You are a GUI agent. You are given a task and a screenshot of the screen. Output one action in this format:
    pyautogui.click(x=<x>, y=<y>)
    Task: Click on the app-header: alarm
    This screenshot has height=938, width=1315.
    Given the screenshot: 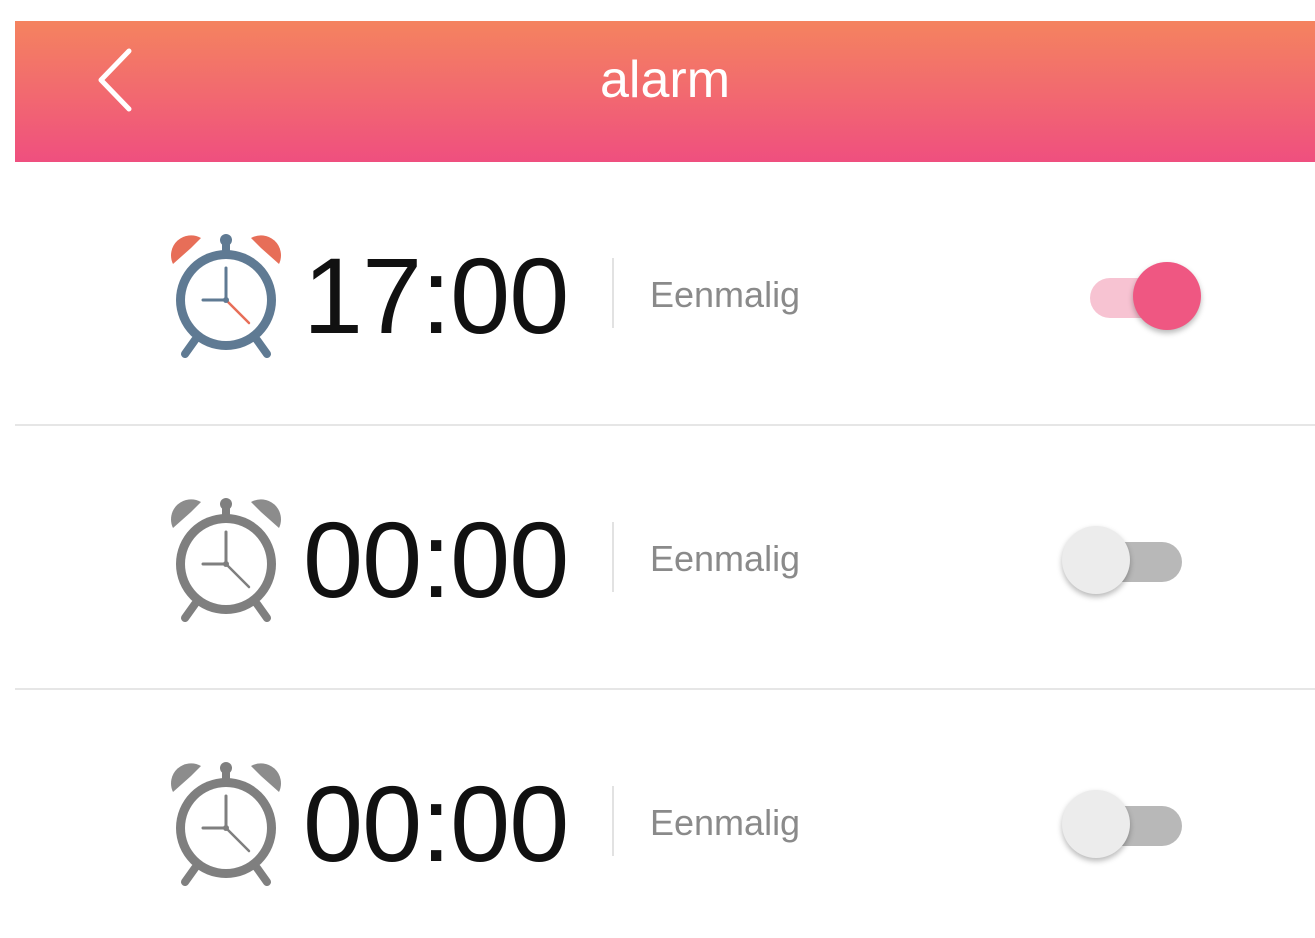 What is the action you would take?
    pyautogui.click(x=665, y=91)
    